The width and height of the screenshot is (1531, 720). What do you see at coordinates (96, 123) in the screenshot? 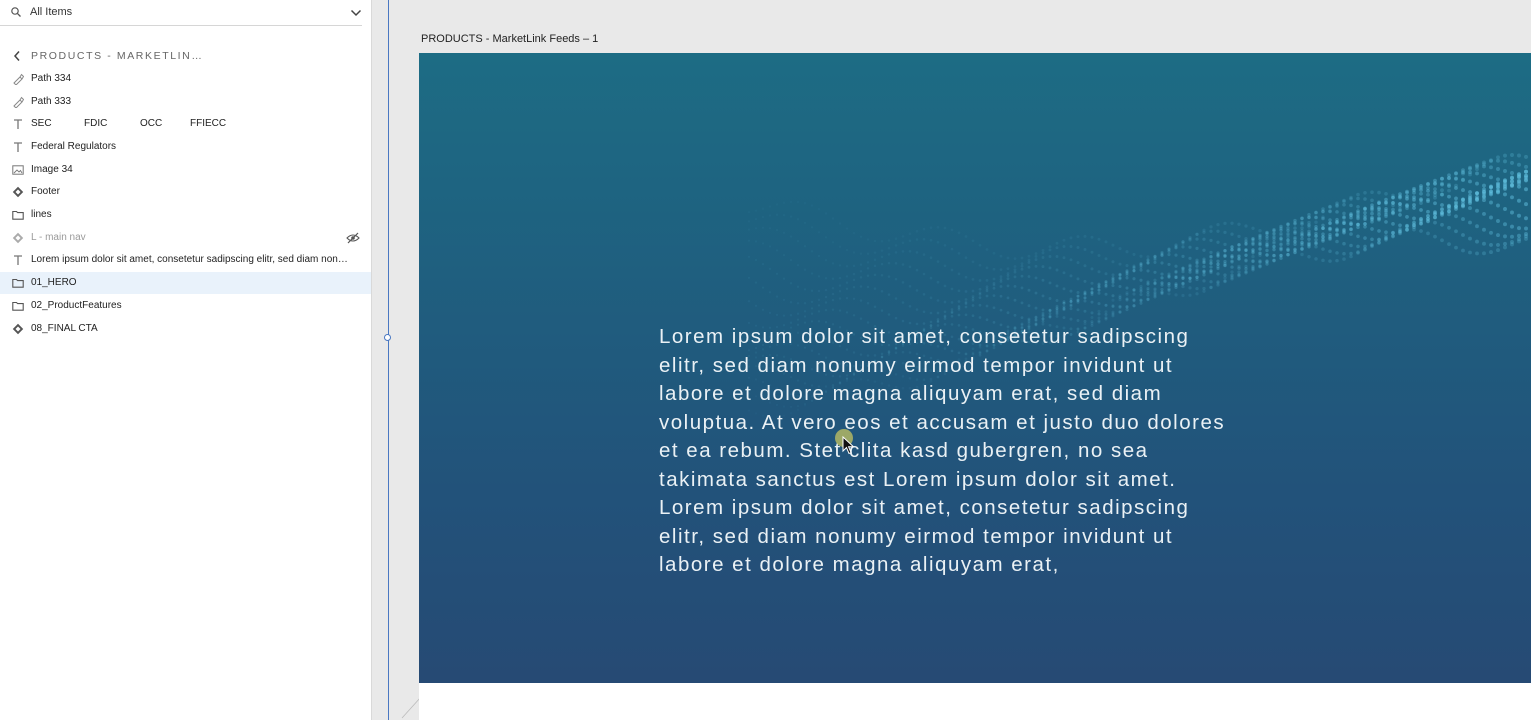
I see `layer-name-part: FDIC` at bounding box center [96, 123].